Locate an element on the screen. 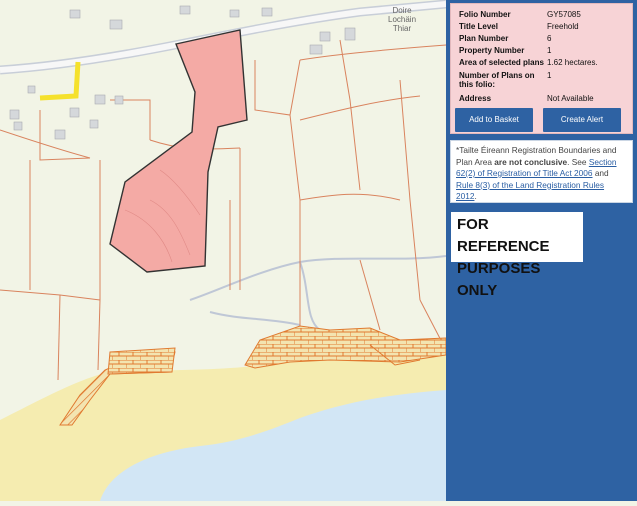 The width and height of the screenshot is (637, 506). plans-count-label: Number of Plans on is located at coordinates (497, 75).